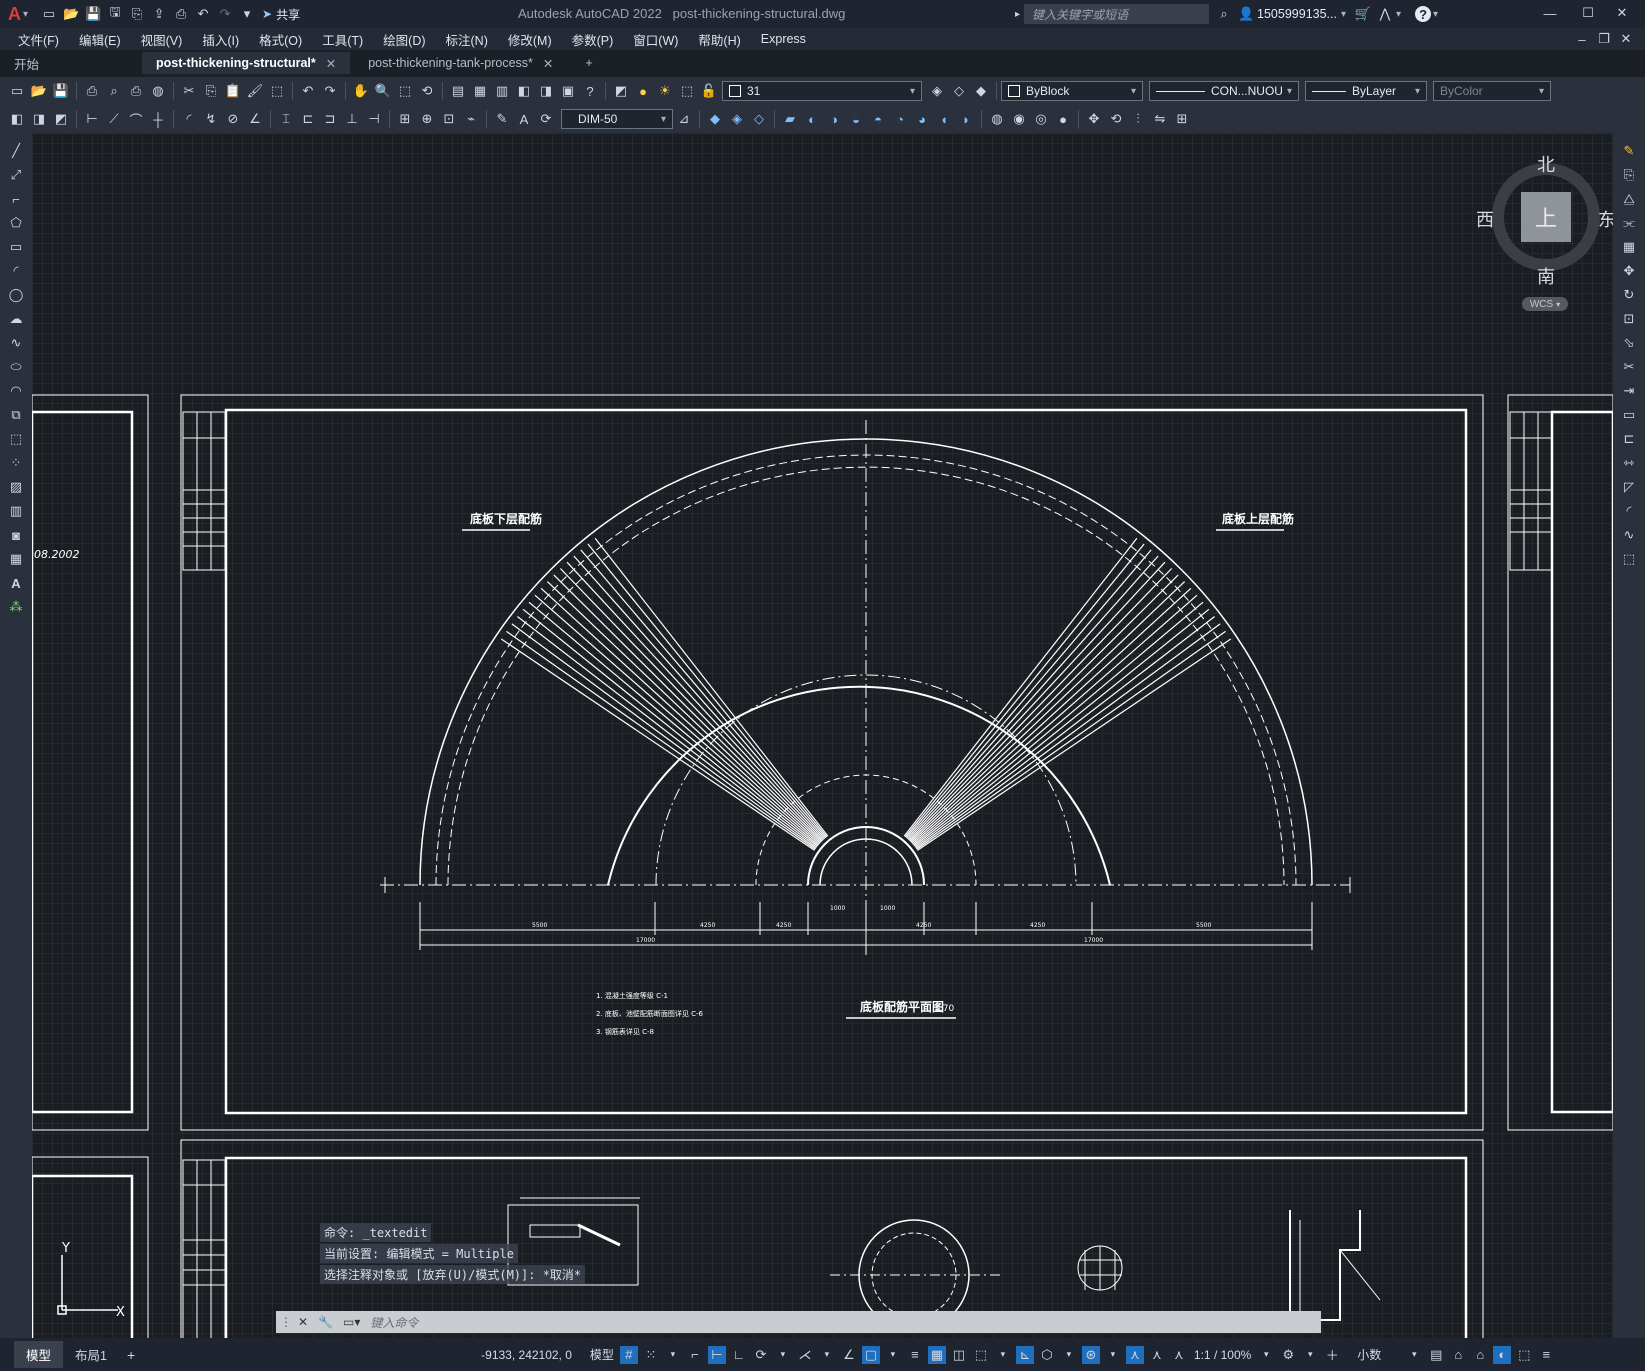 The image size is (1645, 1371). Describe the element at coordinates (759, 119) in the screenshot. I see `intersect-icon: ◇` at that location.